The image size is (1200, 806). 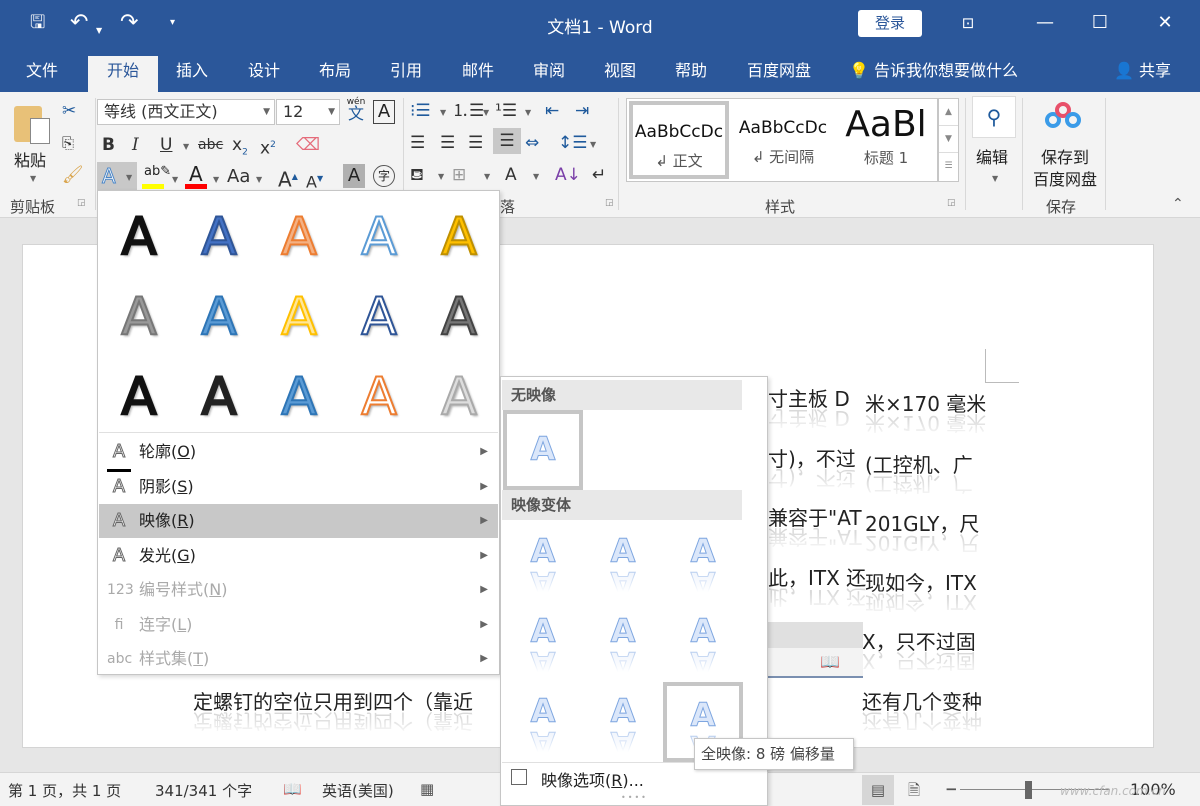 I want to click on menu-item-outline: A 轮廓(O) ▶, so click(x=298, y=453).